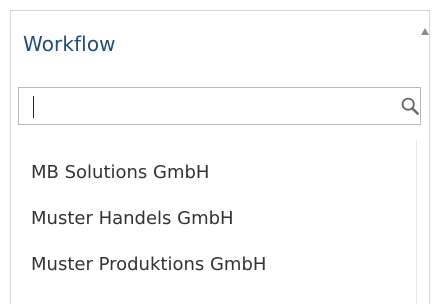  Describe the element at coordinates (69, 44) in the screenshot. I see `workflow-select-label: Workflow` at that location.